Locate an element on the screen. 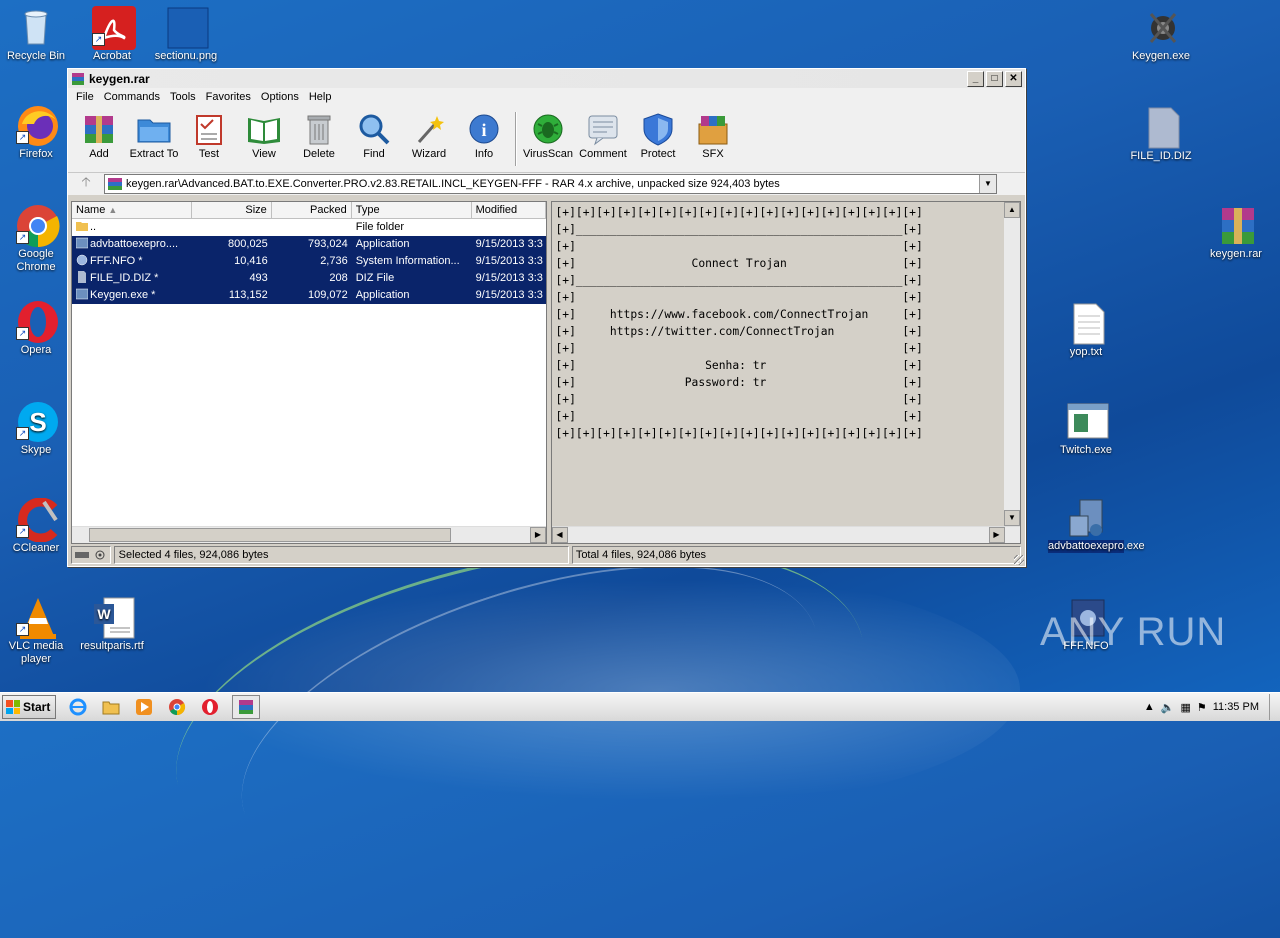  horizontal-scrollbar: ▶ is located at coordinates (309, 534).